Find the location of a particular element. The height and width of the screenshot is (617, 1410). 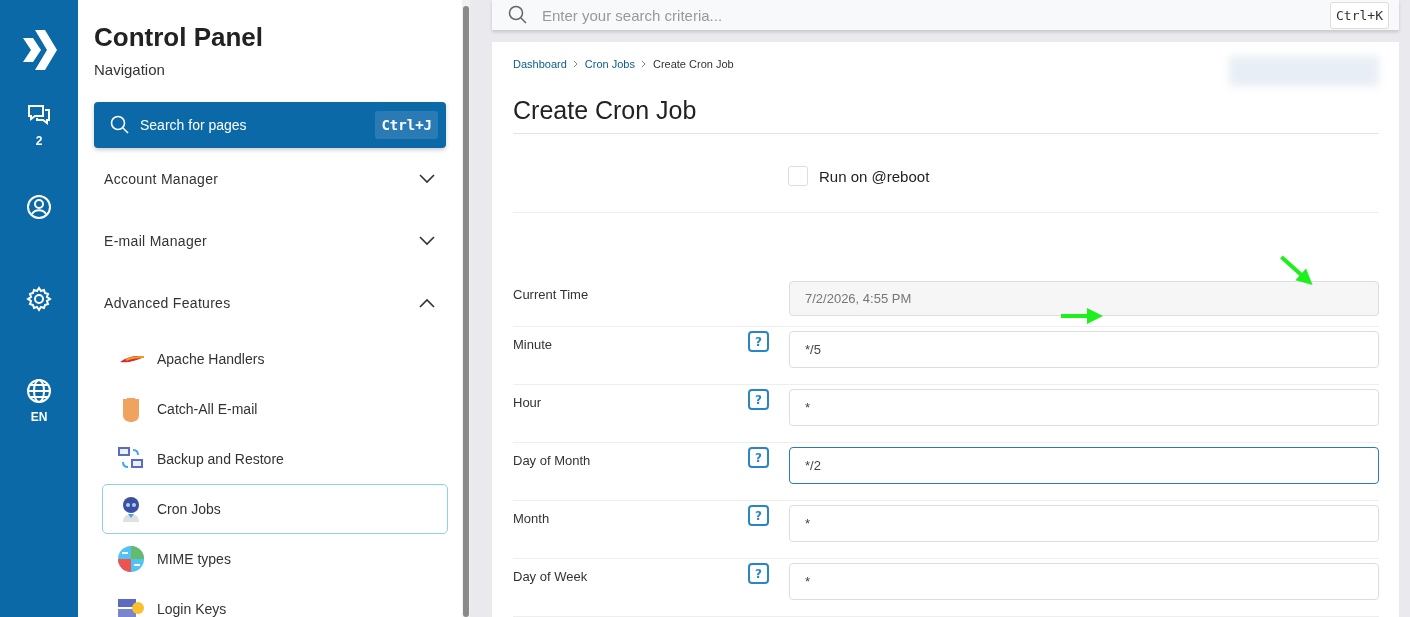

nav-item: Login Keys is located at coordinates (275, 600).